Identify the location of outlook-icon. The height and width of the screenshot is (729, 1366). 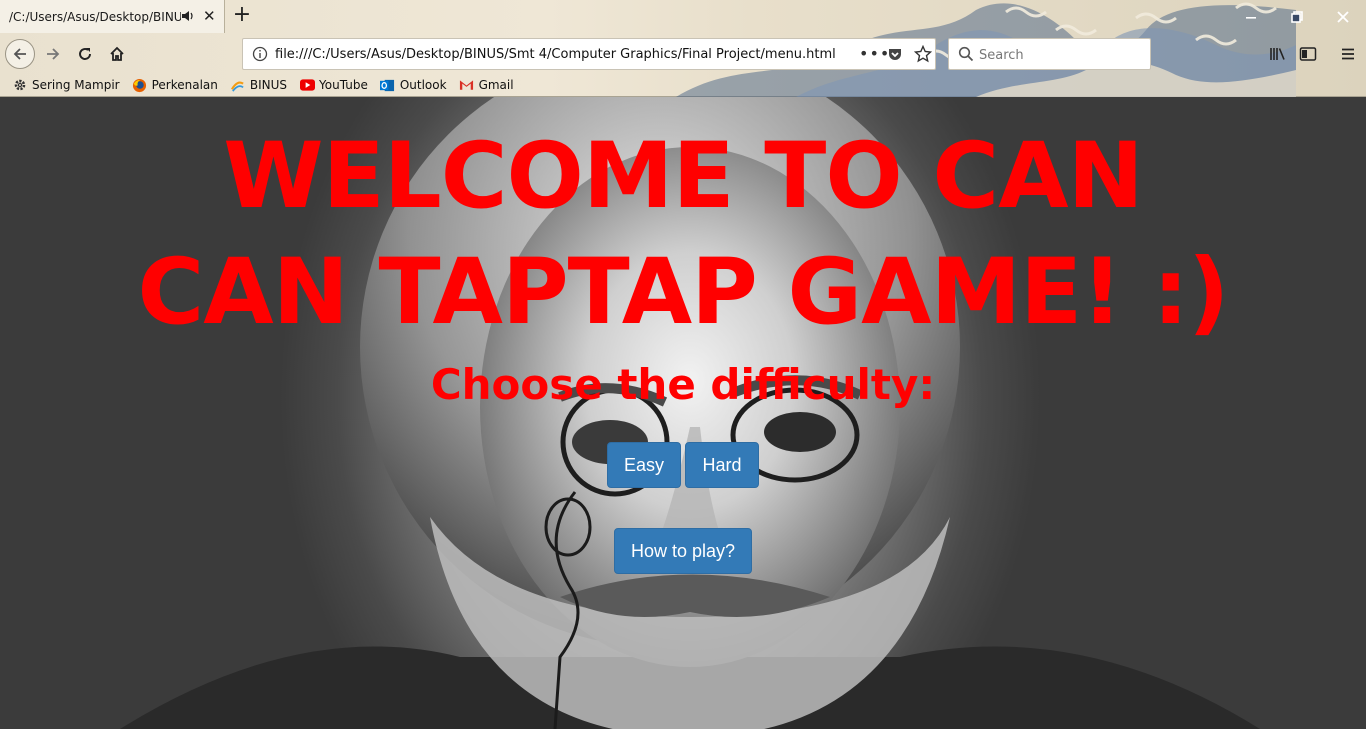
(388, 85).